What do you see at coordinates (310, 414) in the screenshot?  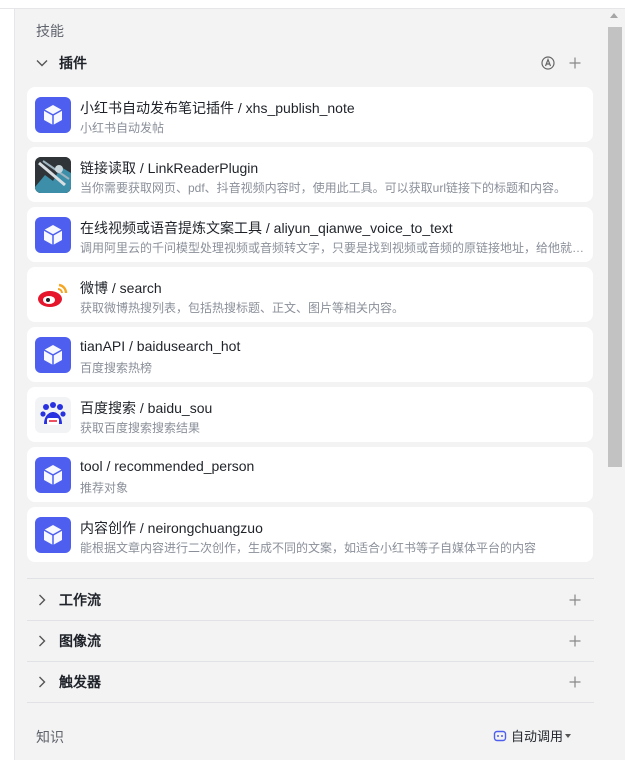 I see `plugin-card: 百度搜索 / baidu_sou 获取百度搜索搜索结果` at bounding box center [310, 414].